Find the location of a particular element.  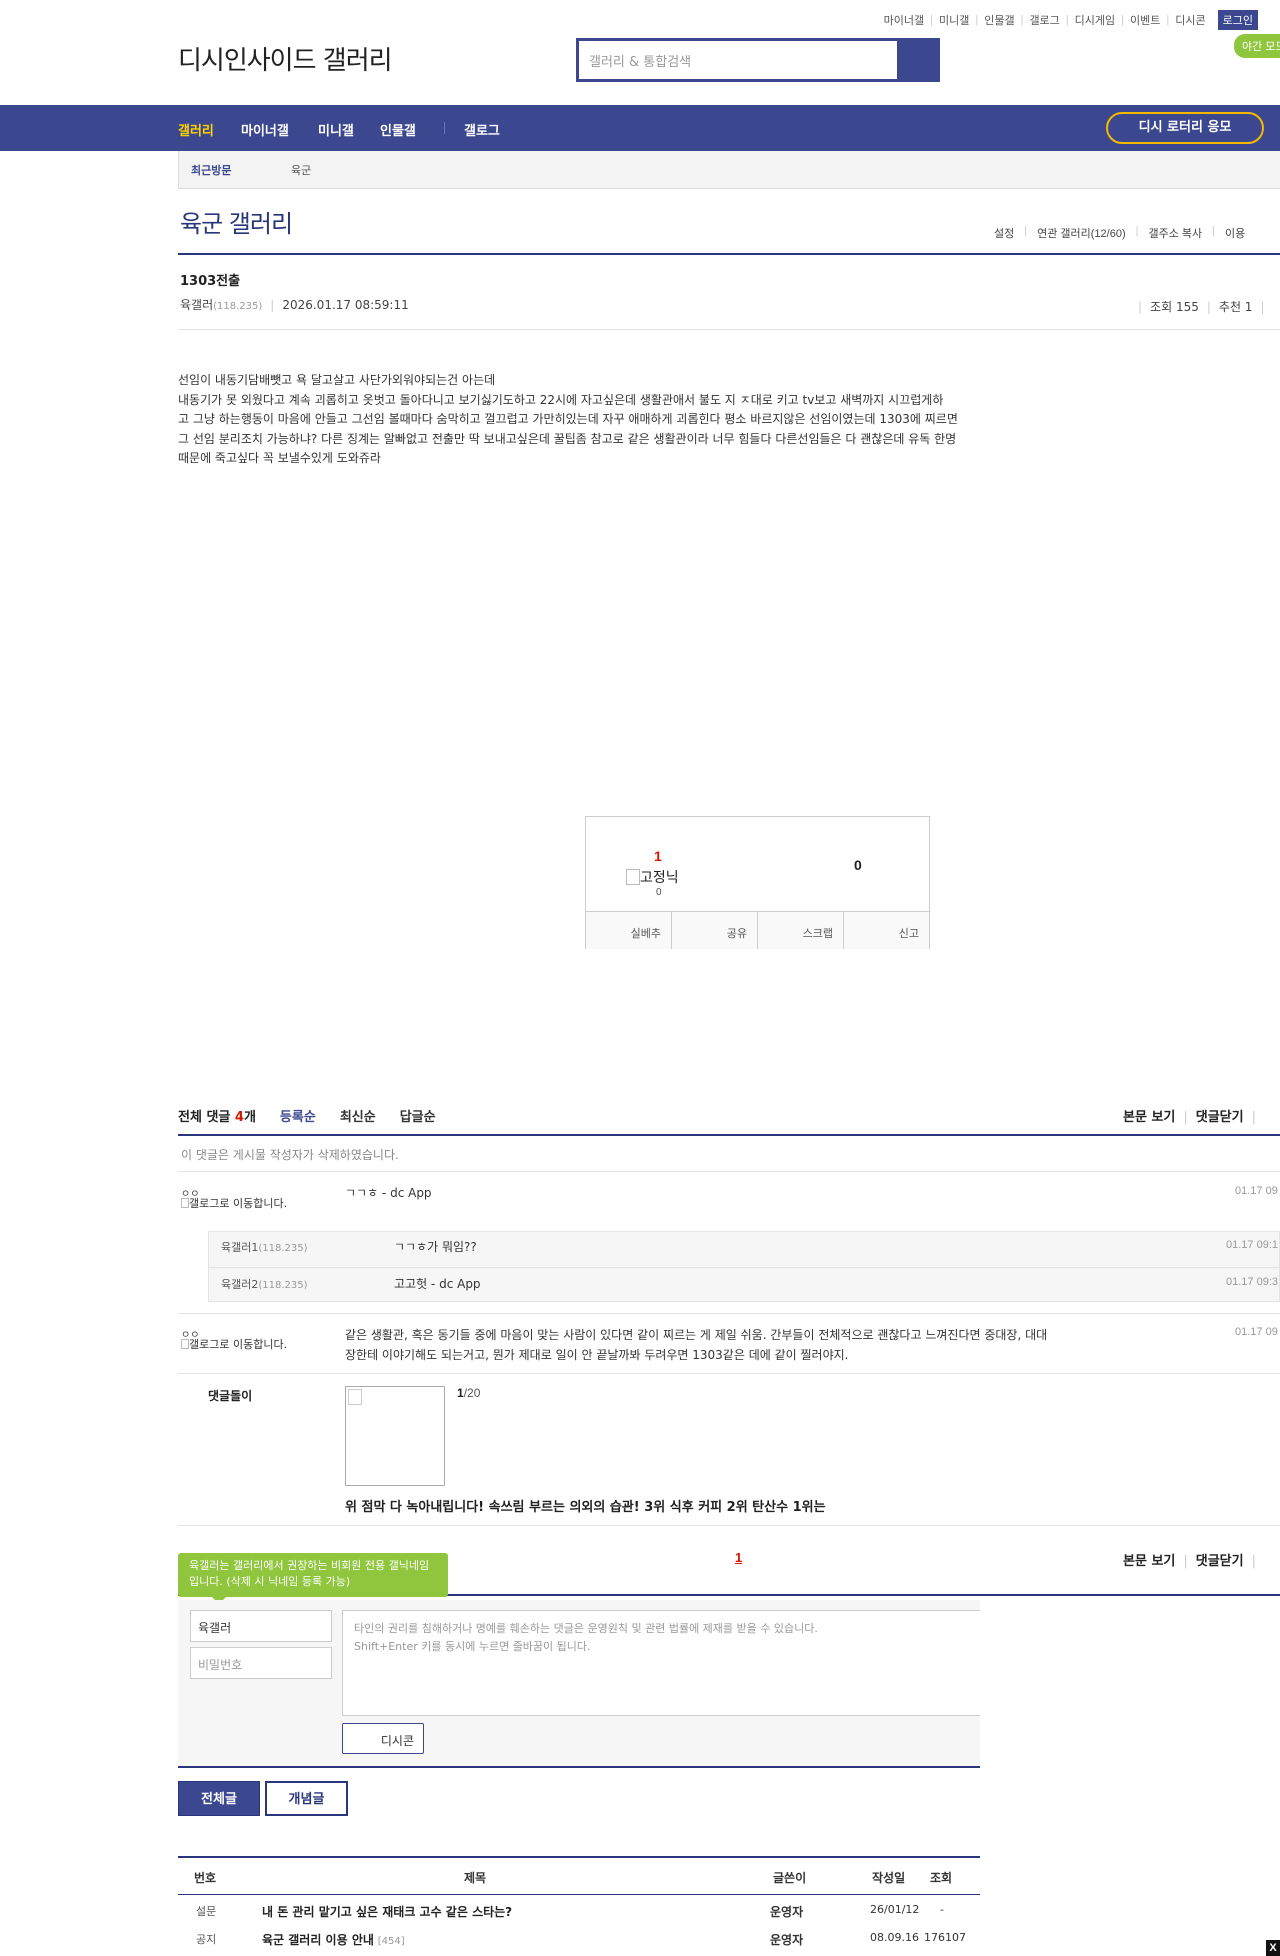

post-author-ip: (118.235) is located at coordinates (238, 306).